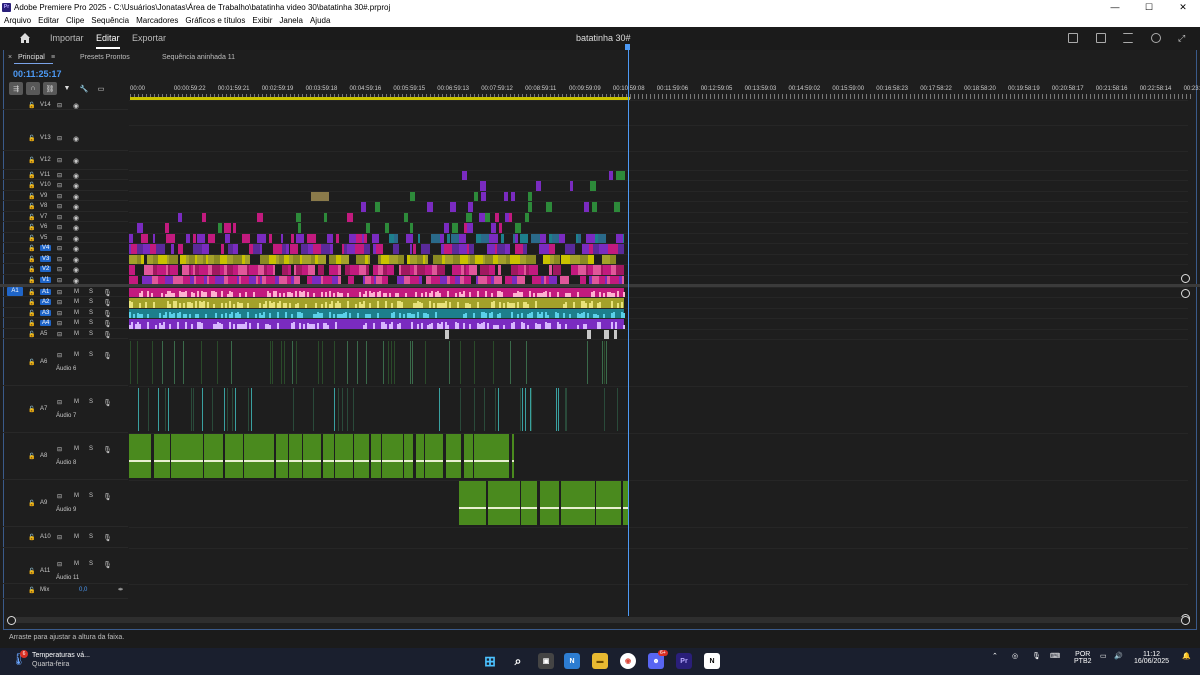 This screenshot has width=1200, height=675. What do you see at coordinates (1185, 620) in the screenshot?
I see `hscroll-right-knob` at bounding box center [1185, 620].